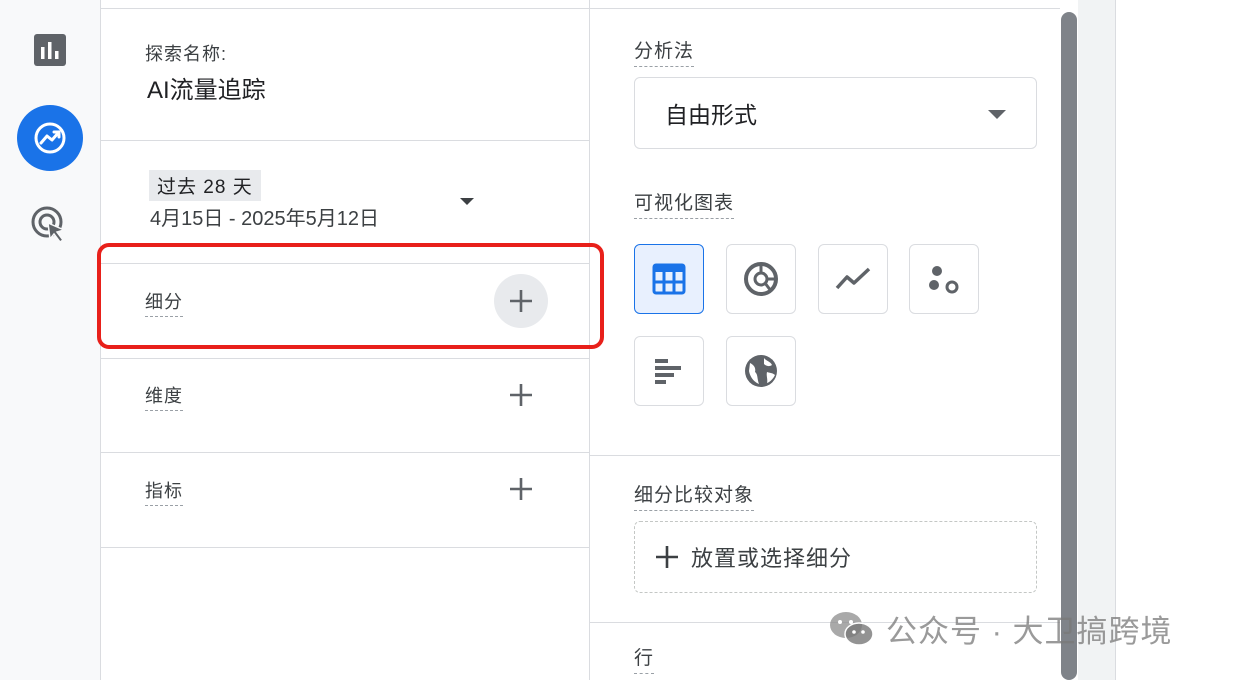  I want to click on viz-table-button, so click(669, 279).